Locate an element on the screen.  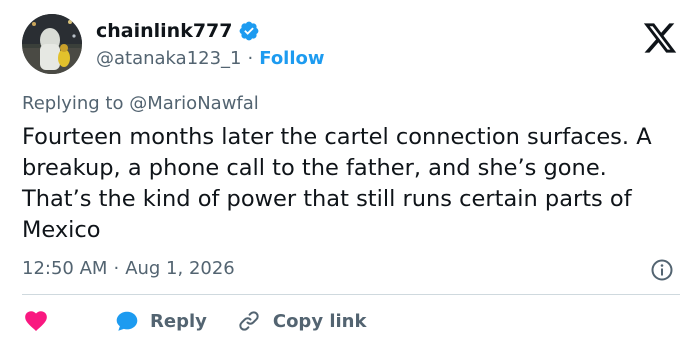
tweet-timestamp: 12:50 AM · Aug 1, 2026 is located at coordinates (128, 268).